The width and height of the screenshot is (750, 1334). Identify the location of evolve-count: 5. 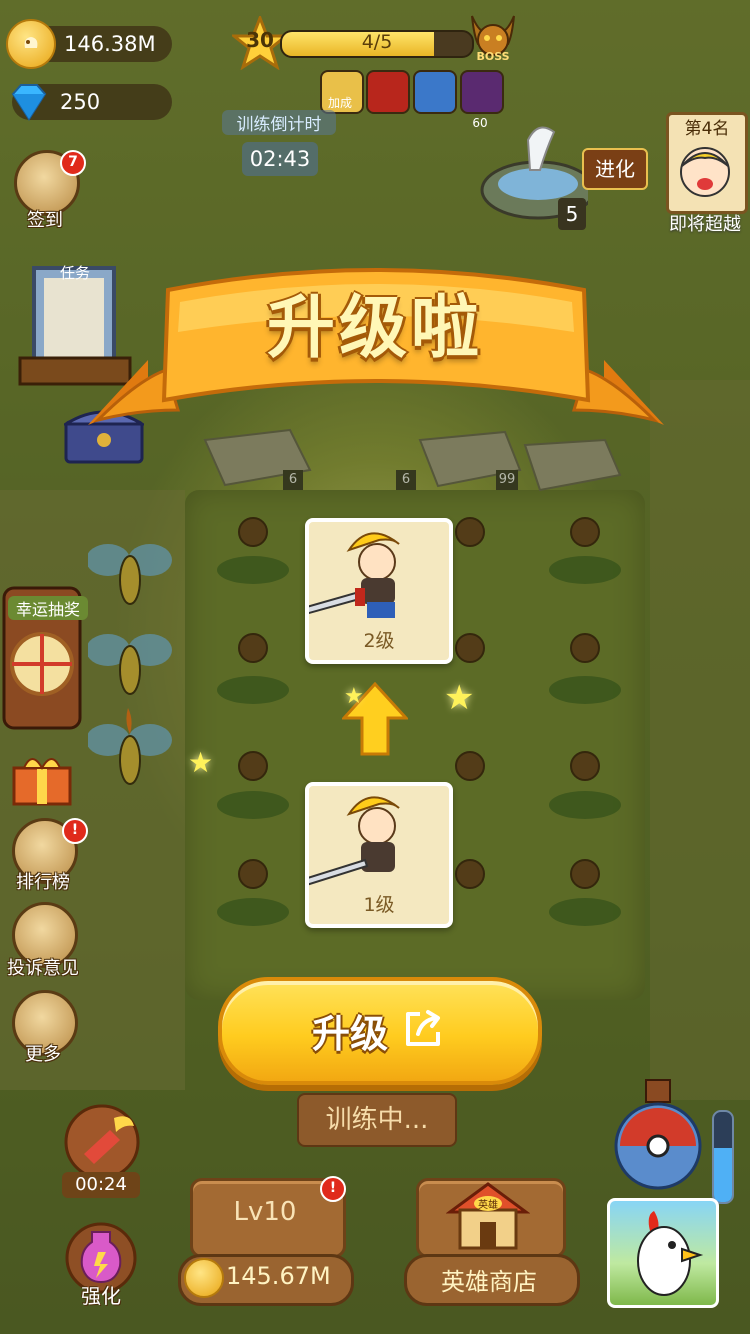
(572, 214).